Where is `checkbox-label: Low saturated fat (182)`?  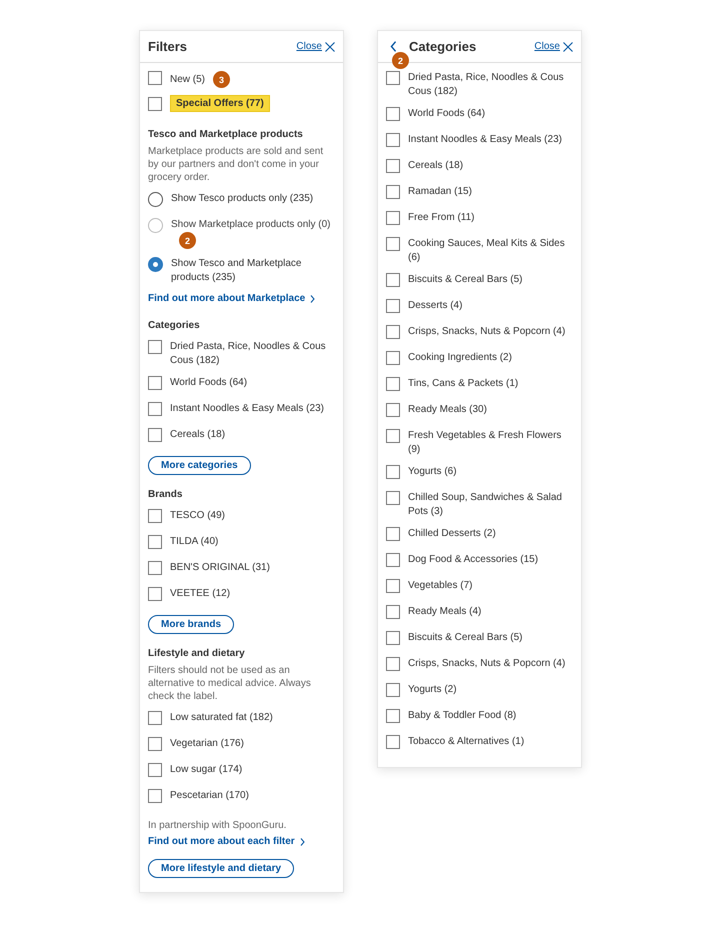 checkbox-label: Low saturated fat (182) is located at coordinates (221, 717).